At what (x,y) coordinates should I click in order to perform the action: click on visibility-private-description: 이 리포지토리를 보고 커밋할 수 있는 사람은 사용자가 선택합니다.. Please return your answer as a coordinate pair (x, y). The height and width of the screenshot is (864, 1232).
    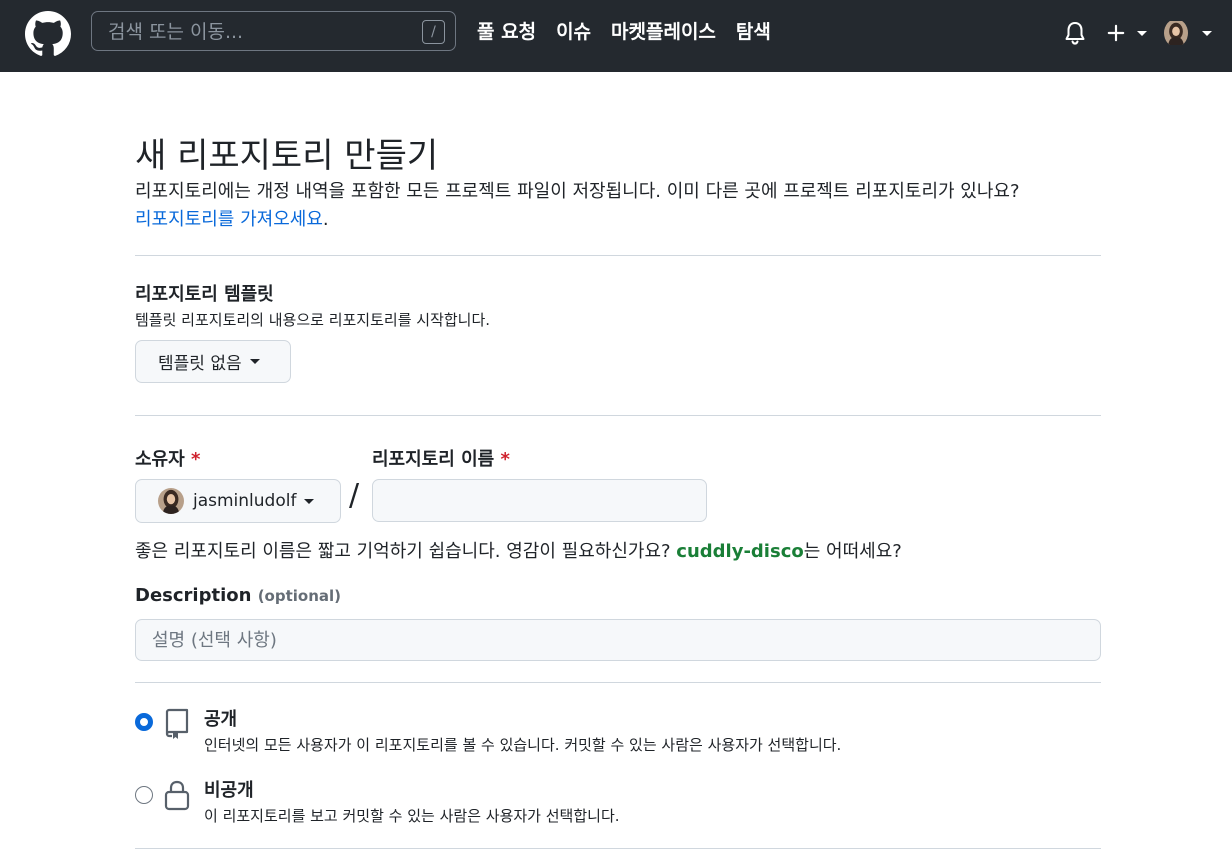
    Looking at the image, I should click on (412, 816).